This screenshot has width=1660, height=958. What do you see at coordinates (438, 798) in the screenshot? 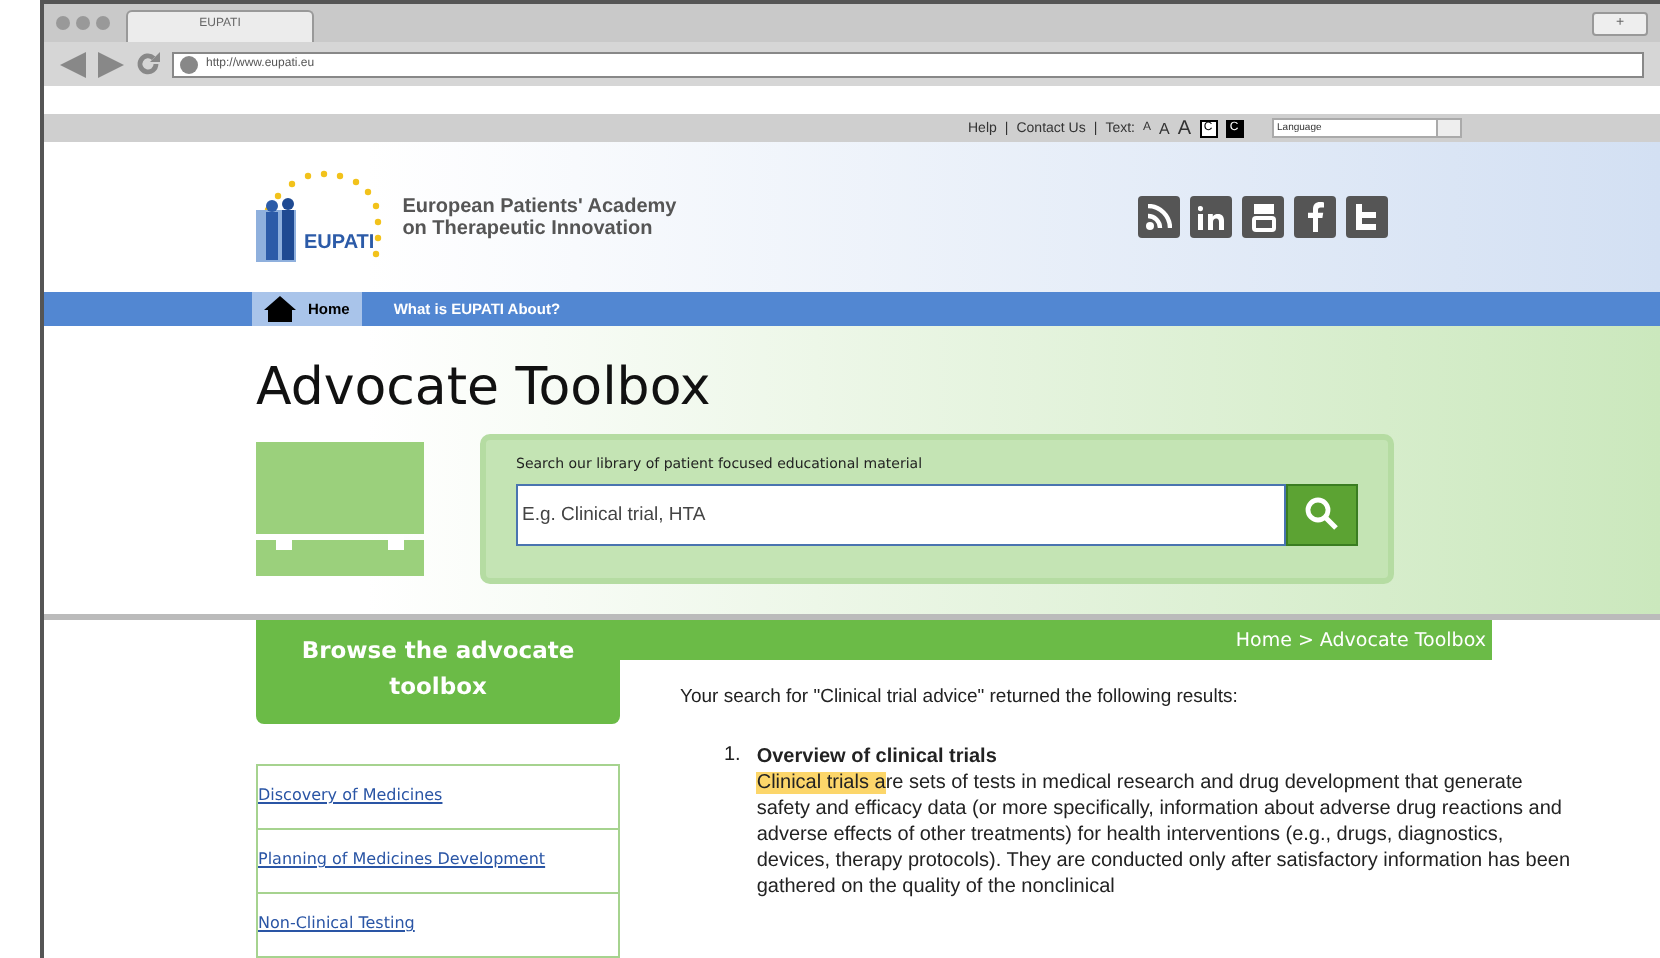
I see `sidebar-link: Discovery of Medicines` at bounding box center [438, 798].